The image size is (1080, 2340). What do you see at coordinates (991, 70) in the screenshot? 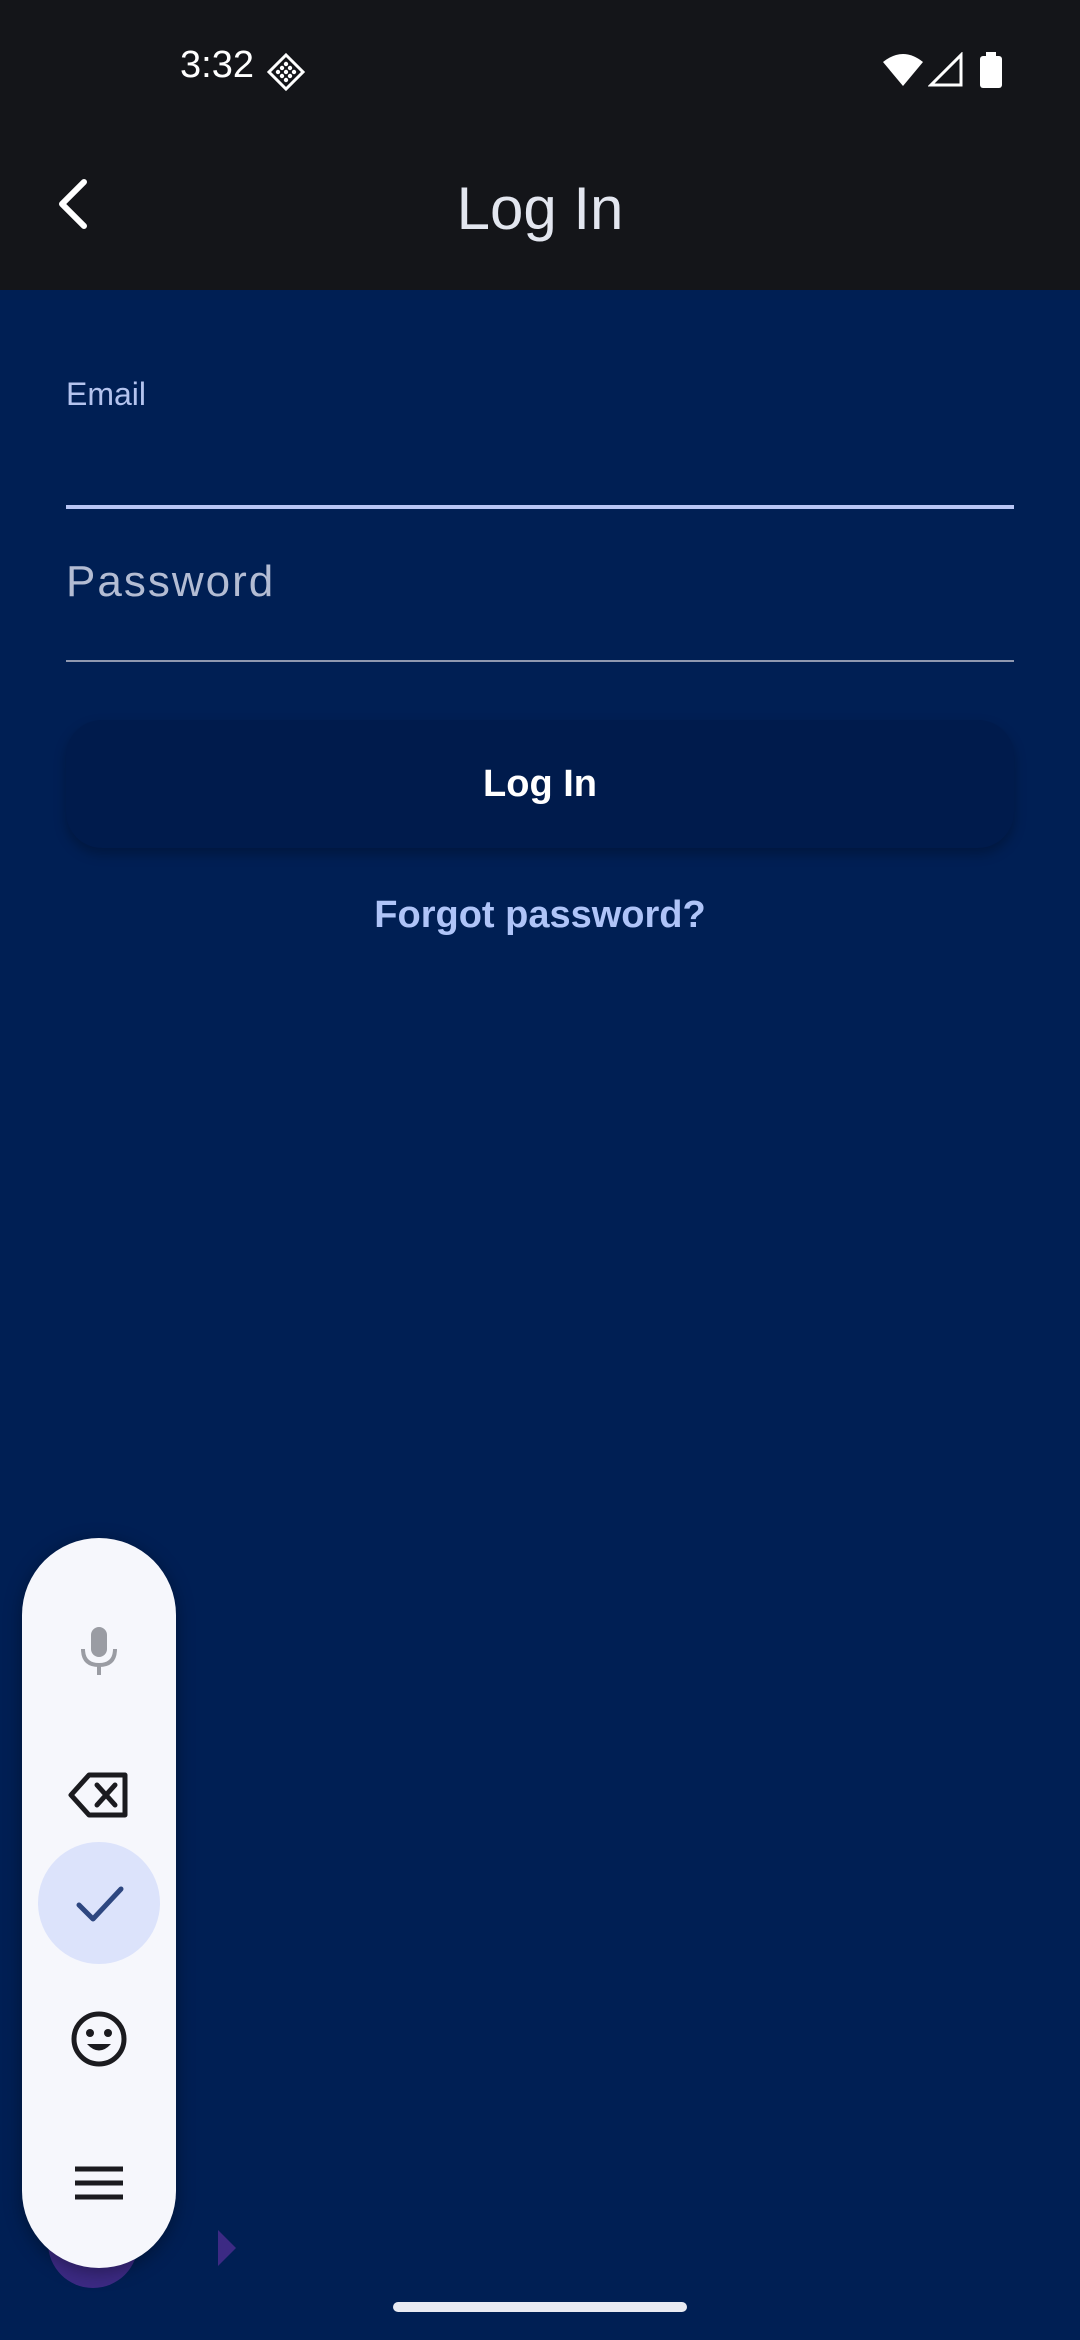
I see `battery-icon` at bounding box center [991, 70].